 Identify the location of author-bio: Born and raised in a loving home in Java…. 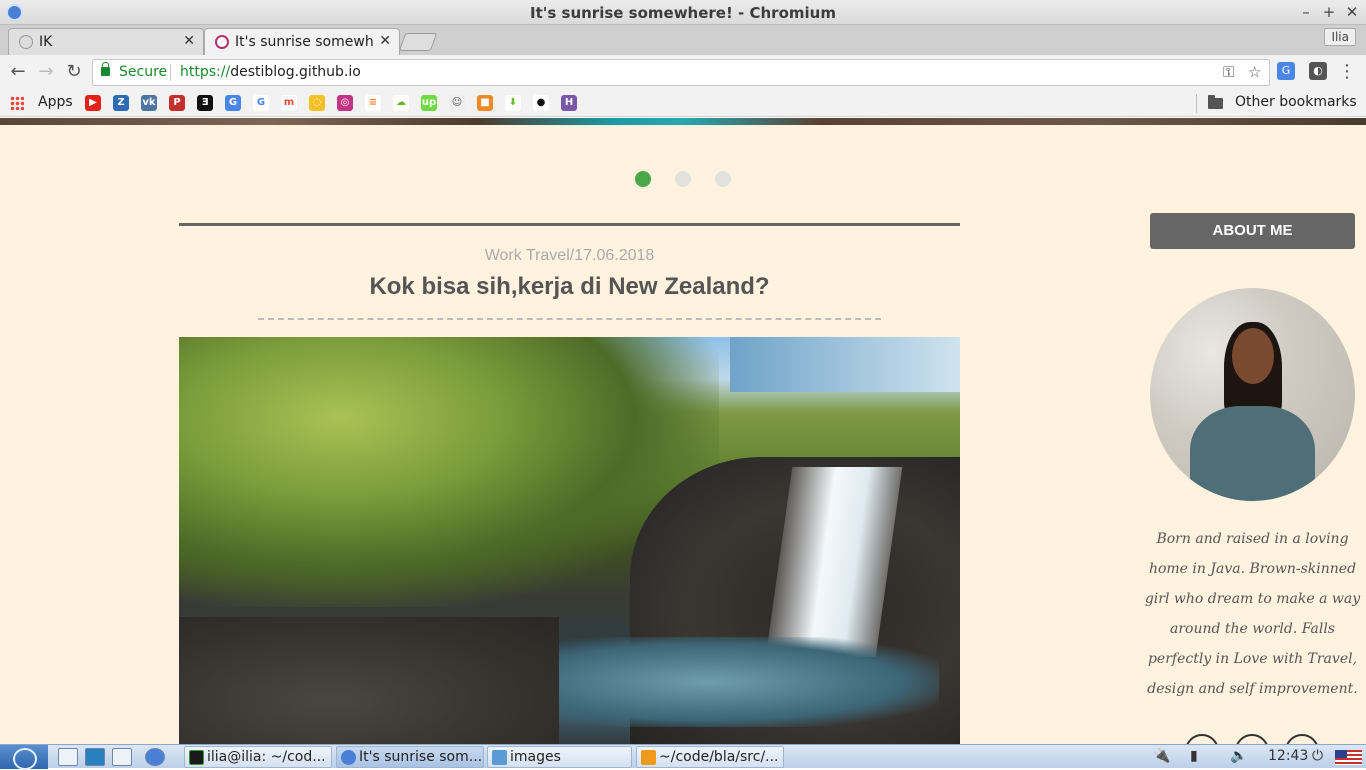
(1252, 614).